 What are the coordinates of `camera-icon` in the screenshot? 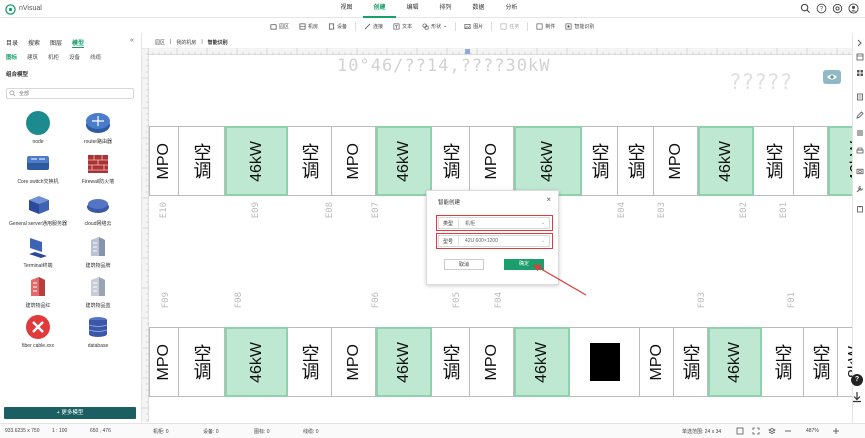 It's located at (860, 171).